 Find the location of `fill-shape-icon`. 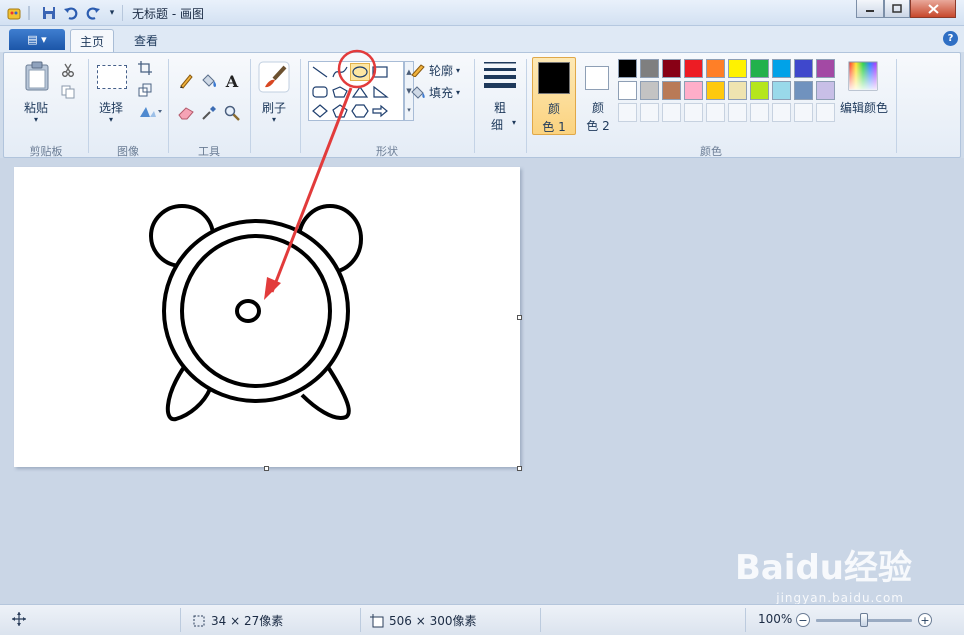

fill-shape-icon is located at coordinates (418, 92).